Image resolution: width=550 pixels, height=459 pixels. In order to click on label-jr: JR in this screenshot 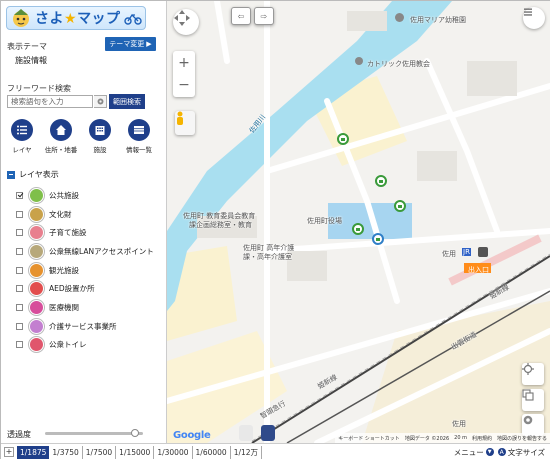, I will do `click(466, 252)`.